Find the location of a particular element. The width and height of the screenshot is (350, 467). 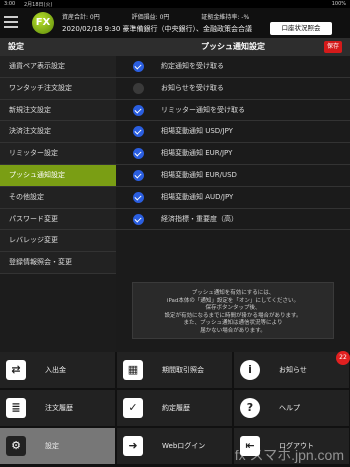

option-row: 相場変動通知 EUR/JPY is located at coordinates (233, 154).